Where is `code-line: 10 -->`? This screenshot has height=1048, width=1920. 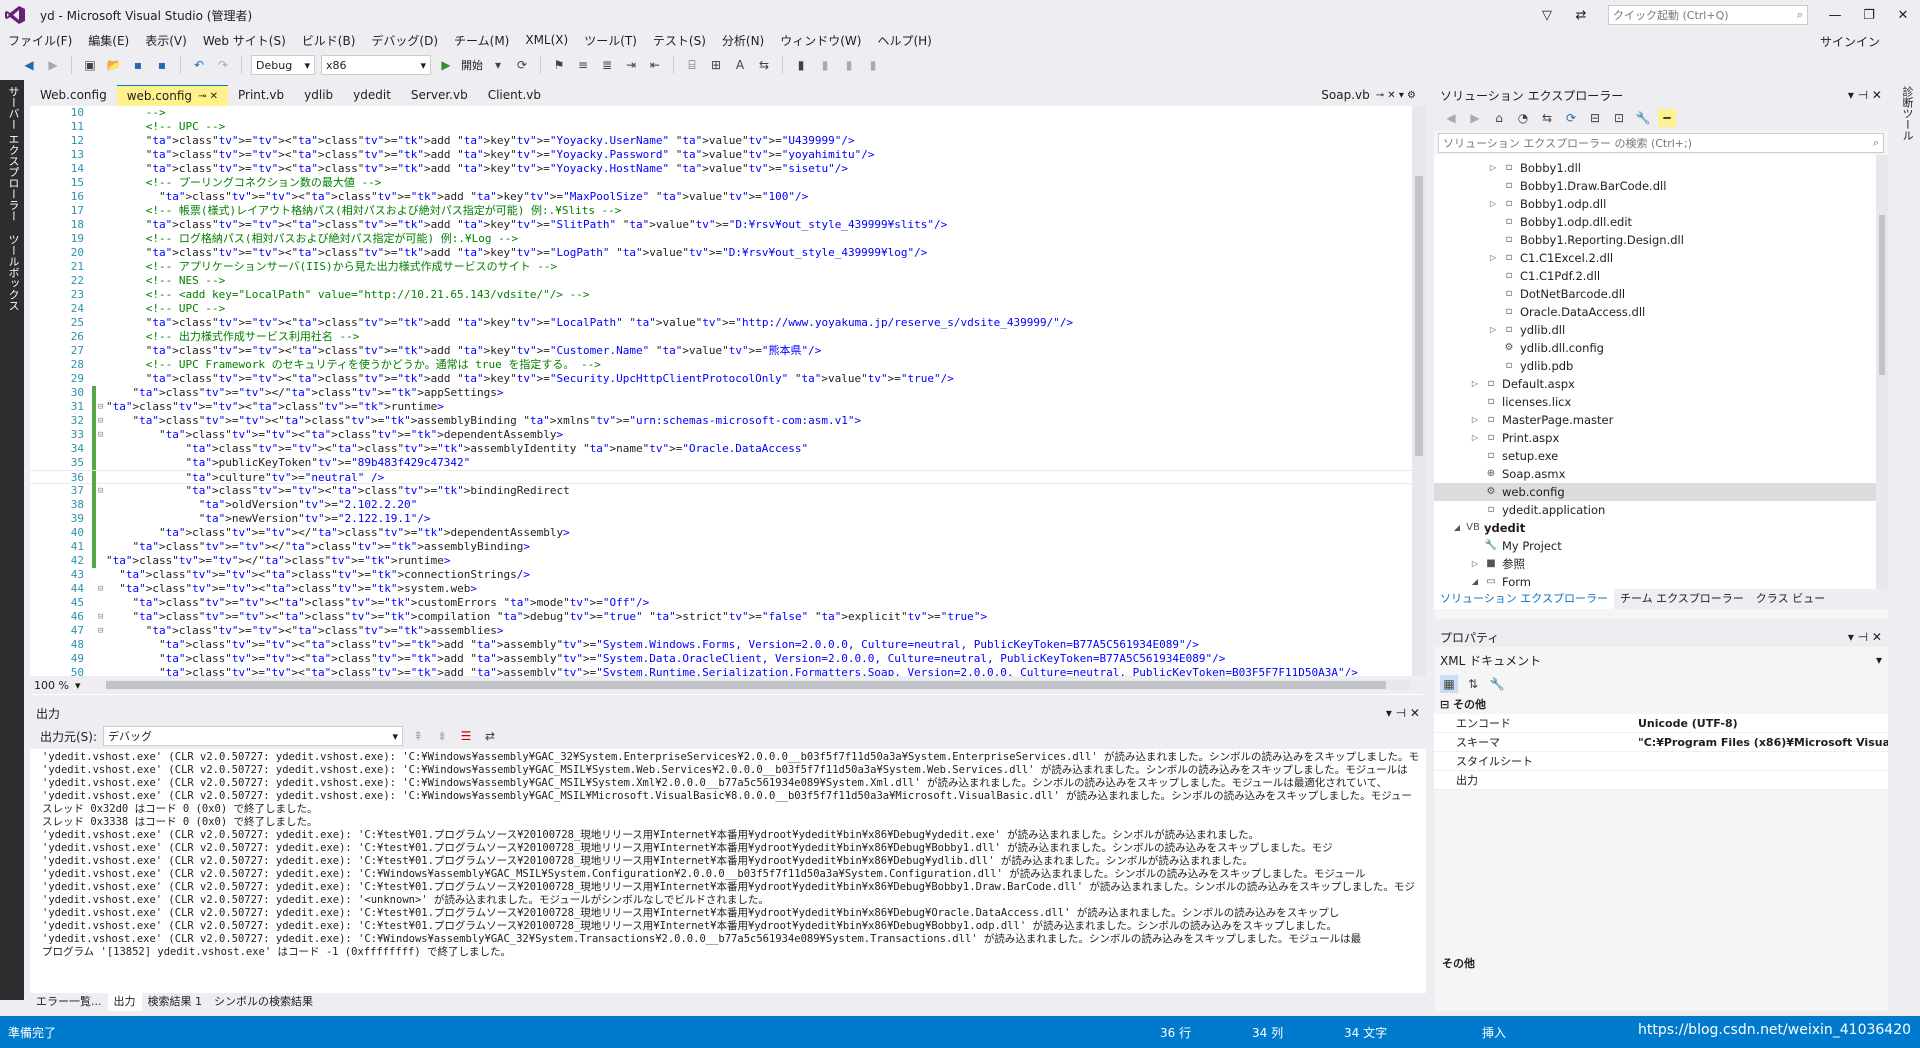
code-line: 10 --> is located at coordinates (721, 113).